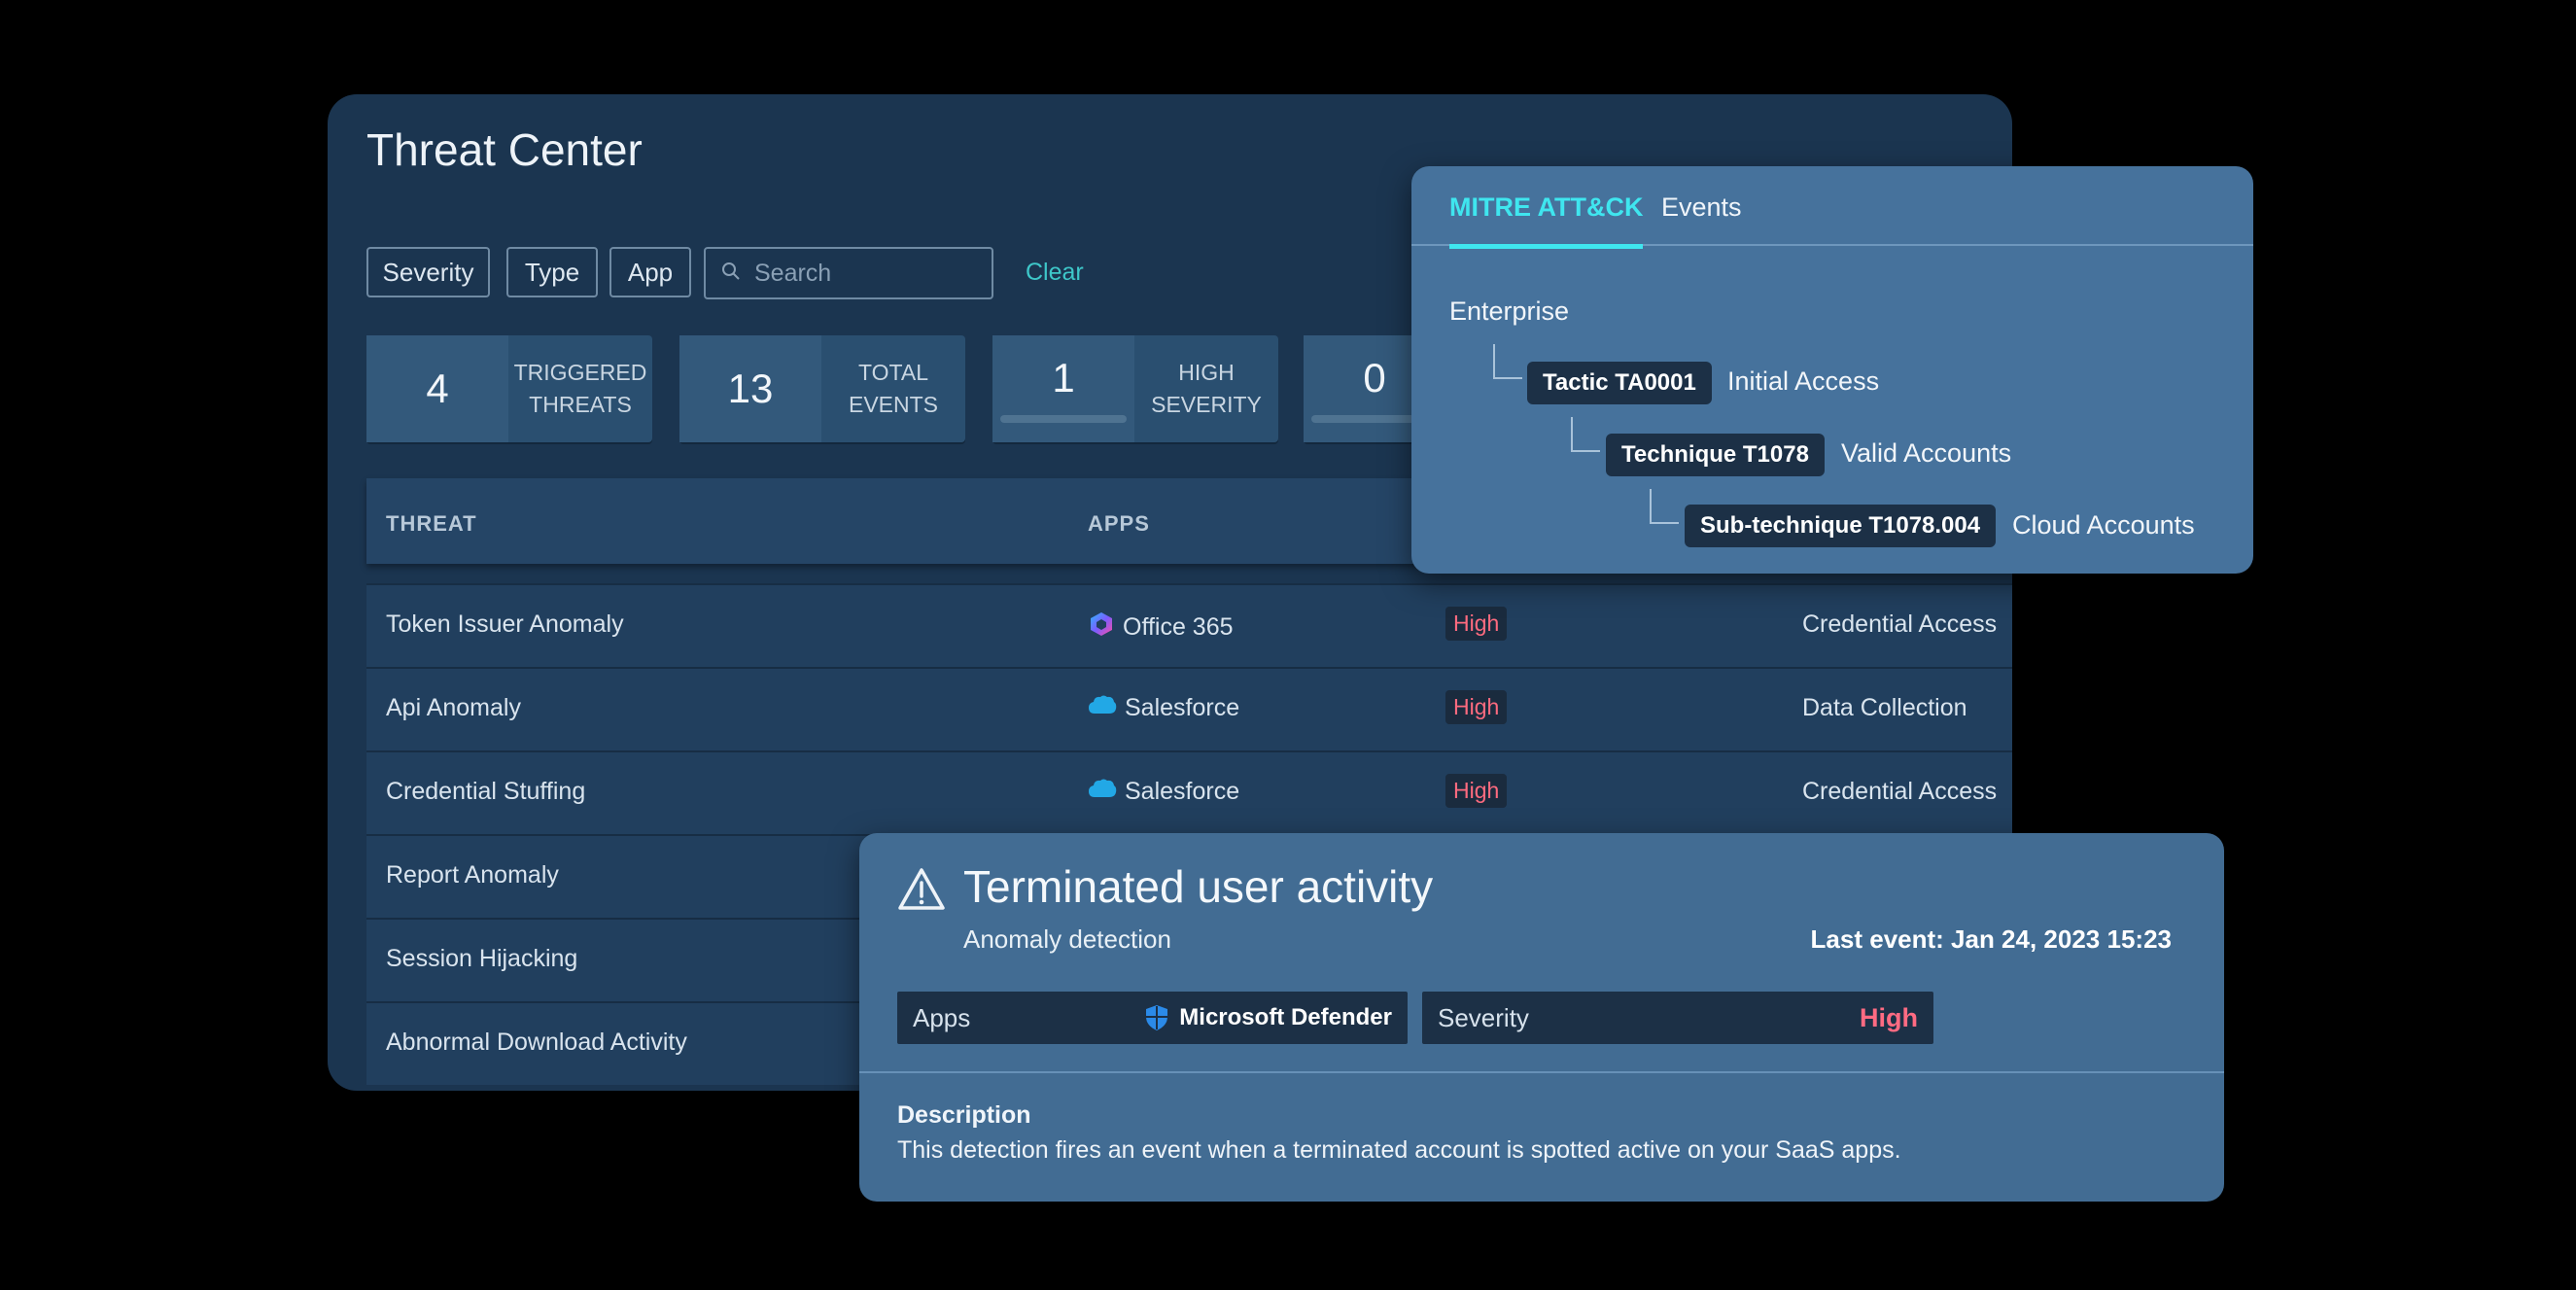 Image resolution: width=2576 pixels, height=1290 pixels. What do you see at coordinates (428, 272) in the screenshot?
I see `severity-filter-button: Severity` at bounding box center [428, 272].